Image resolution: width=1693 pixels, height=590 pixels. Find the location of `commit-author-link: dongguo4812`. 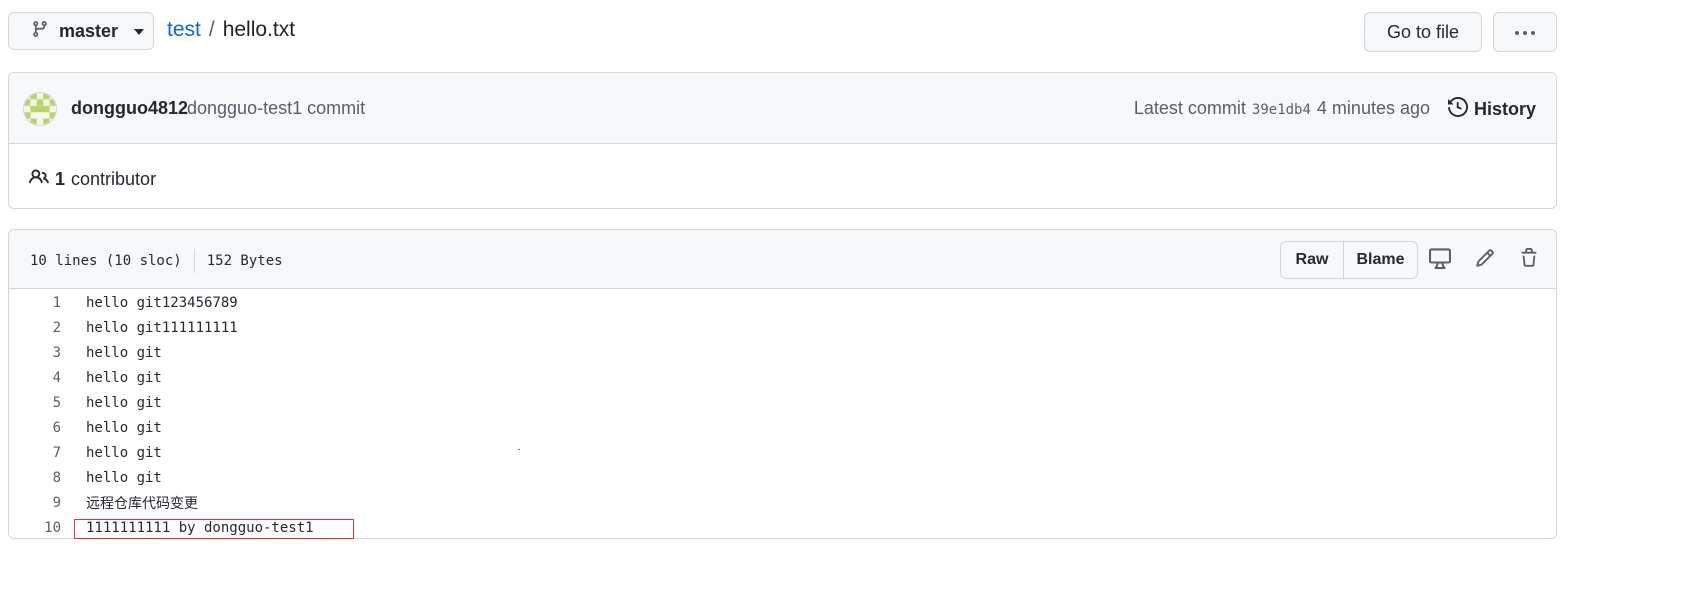

commit-author-link: dongguo4812 is located at coordinates (129, 108).